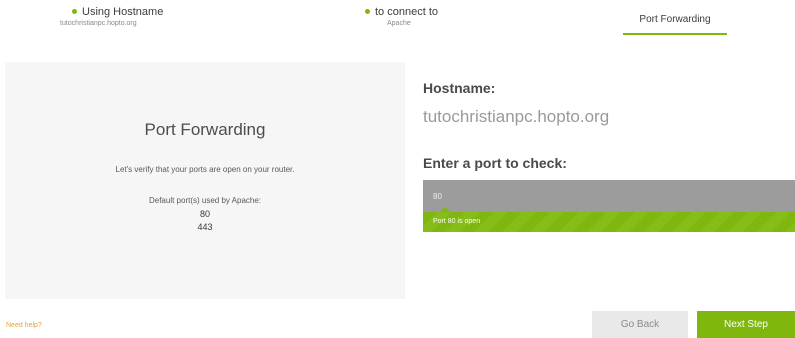  Describe the element at coordinates (516, 116) in the screenshot. I see `hostname-value: tutochristianpc.hopto.org` at that location.